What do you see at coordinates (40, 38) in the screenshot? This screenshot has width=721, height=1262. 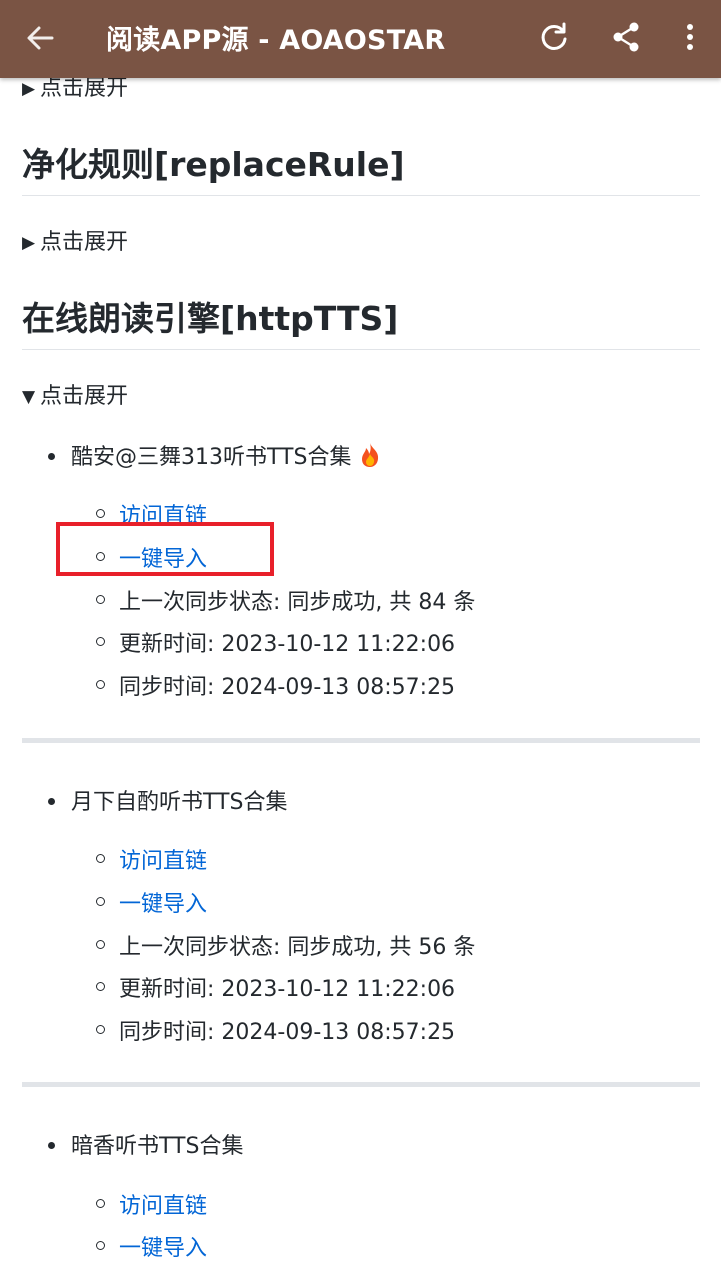 I see `arrow-left-icon` at bounding box center [40, 38].